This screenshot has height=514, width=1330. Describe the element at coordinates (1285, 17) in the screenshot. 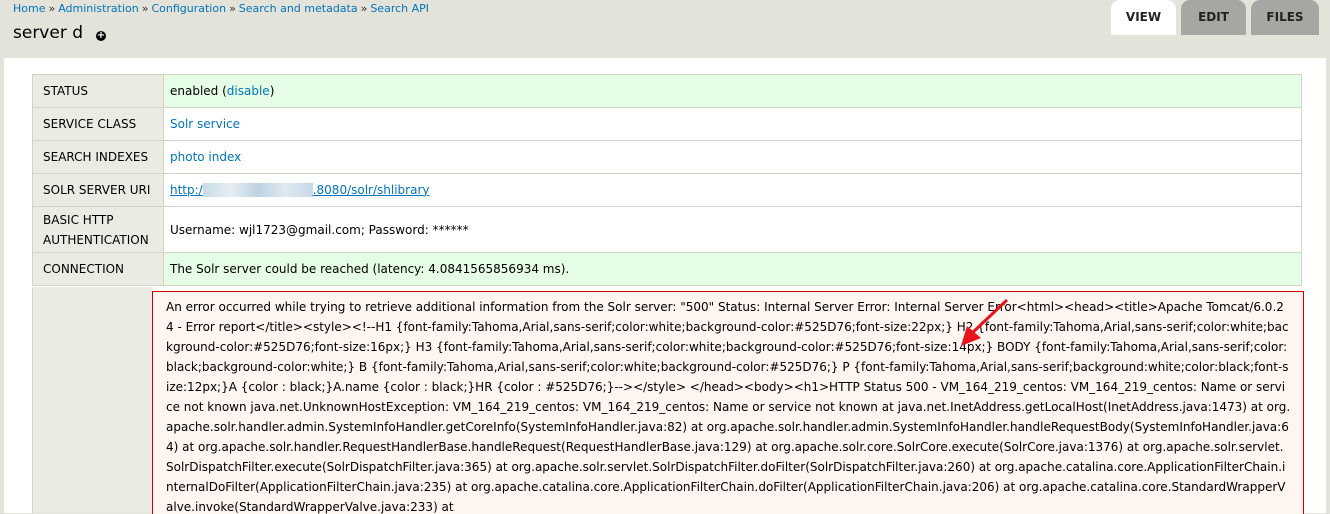

I see `tab-files: FILES` at that location.